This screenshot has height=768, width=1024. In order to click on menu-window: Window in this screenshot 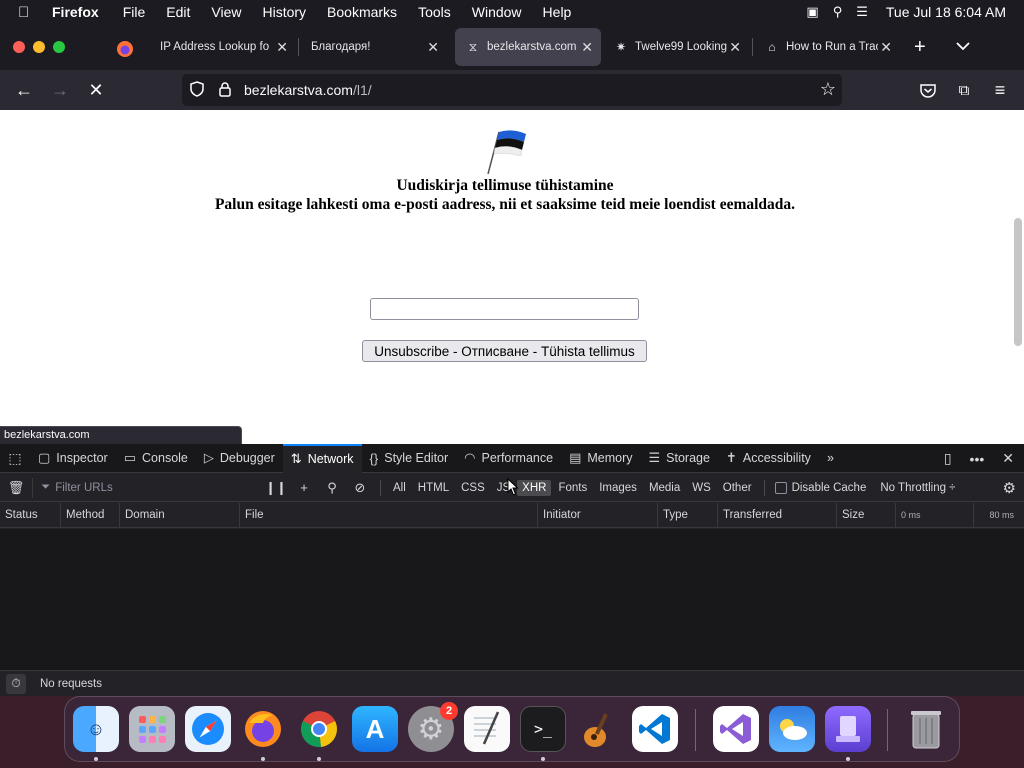, I will do `click(497, 12)`.